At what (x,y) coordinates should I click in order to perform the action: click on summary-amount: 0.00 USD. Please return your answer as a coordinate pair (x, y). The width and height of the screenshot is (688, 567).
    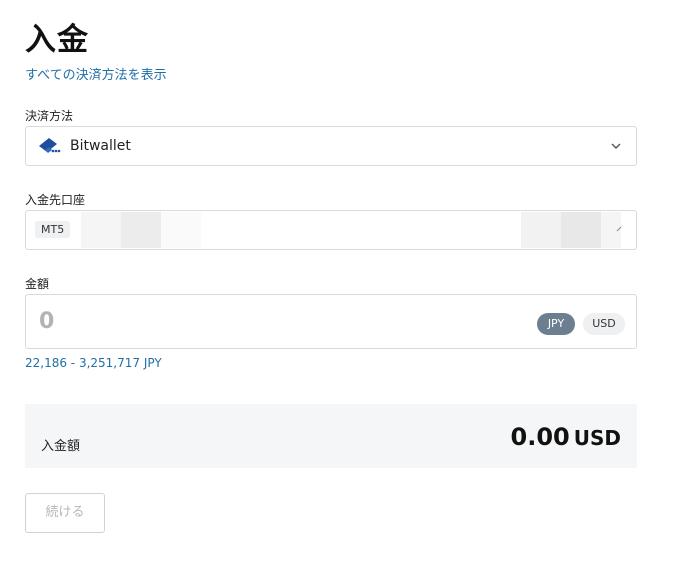
    Looking at the image, I should click on (566, 437).